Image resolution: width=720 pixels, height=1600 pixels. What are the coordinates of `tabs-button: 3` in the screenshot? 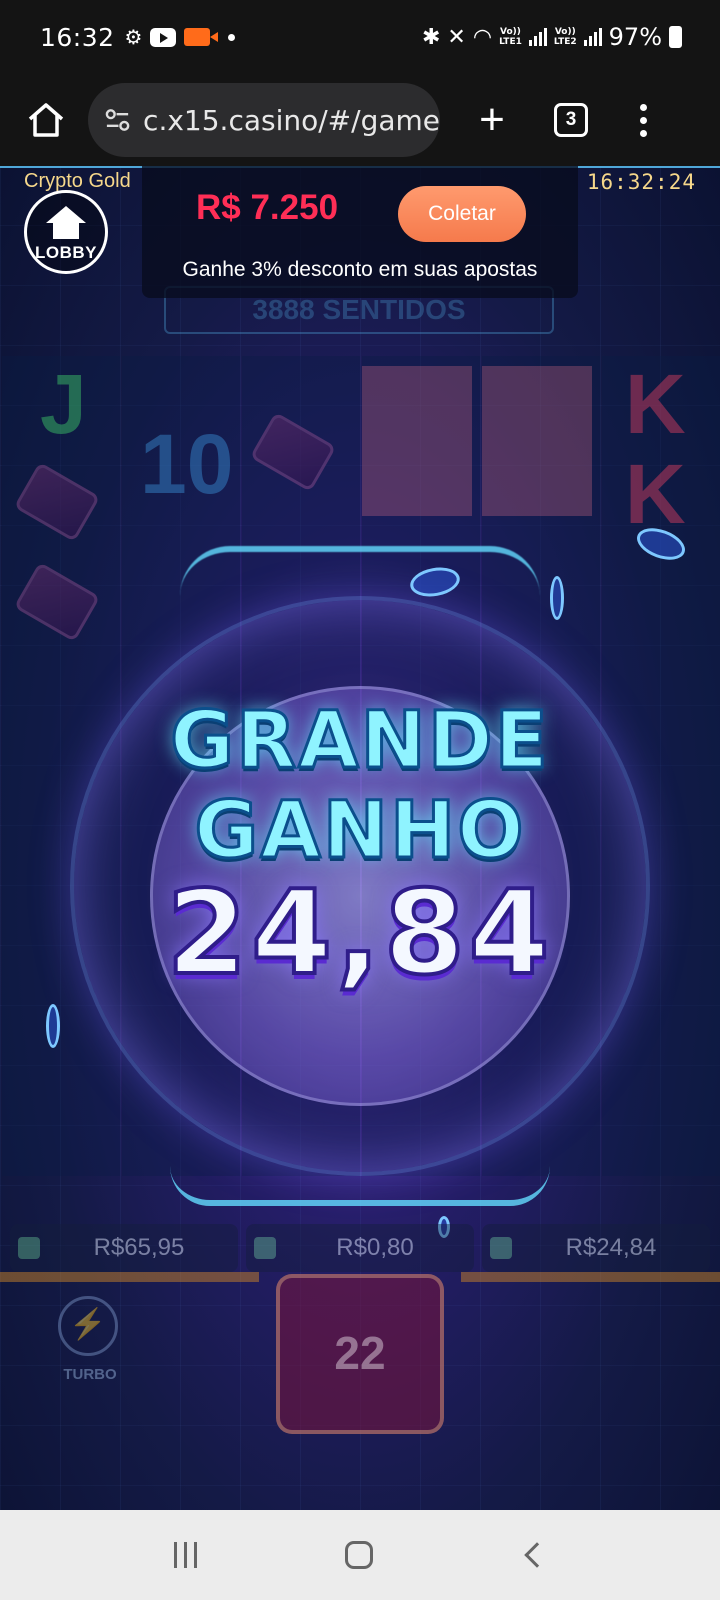 It's located at (571, 120).